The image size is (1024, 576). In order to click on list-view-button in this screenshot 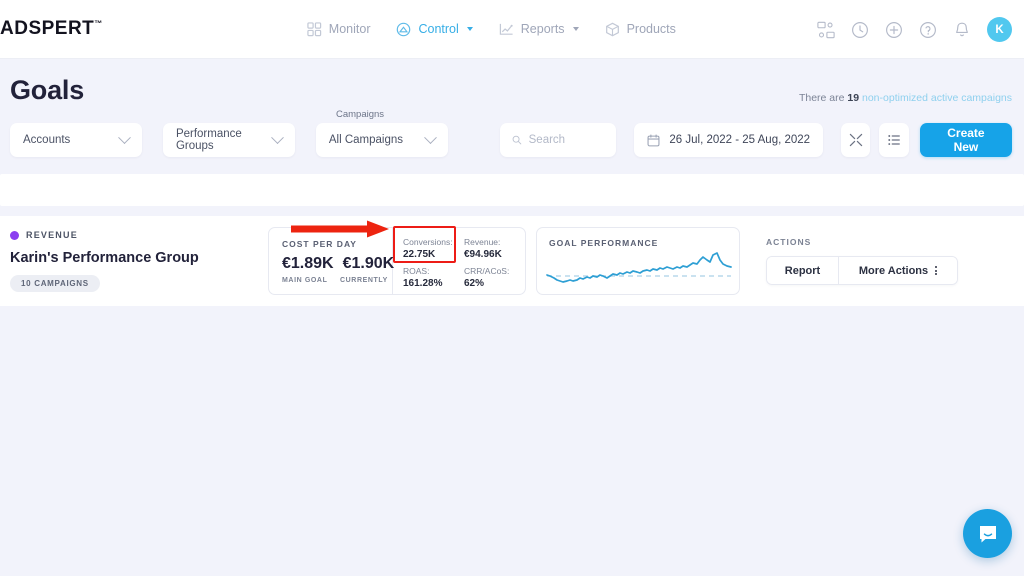, I will do `click(894, 140)`.